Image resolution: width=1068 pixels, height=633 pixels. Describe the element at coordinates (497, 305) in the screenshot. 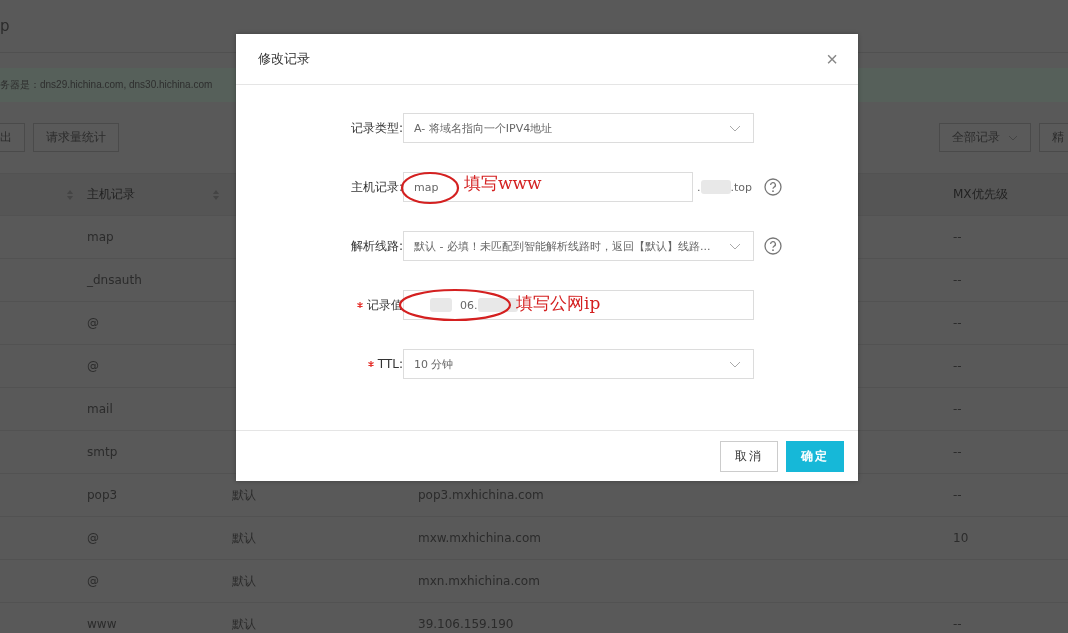

I see `redaction-mark` at that location.